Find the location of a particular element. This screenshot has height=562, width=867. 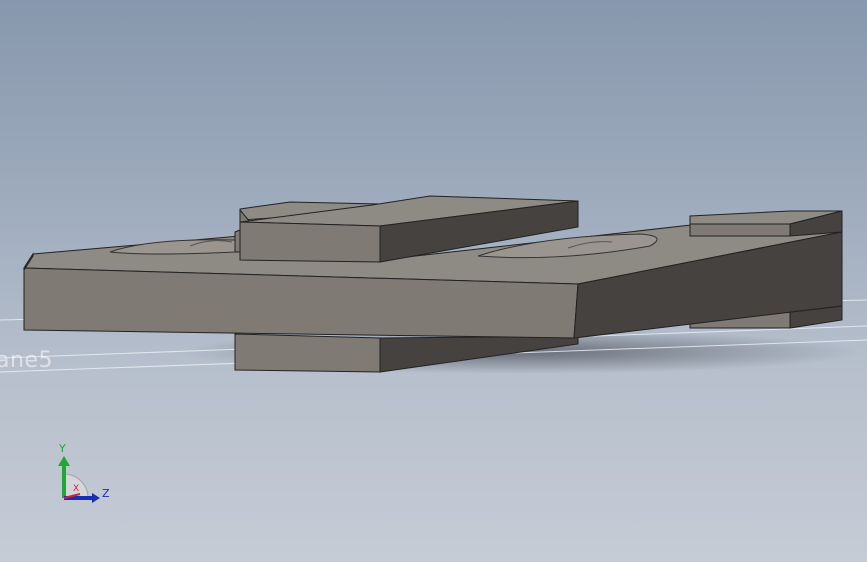

z-axis-arrowhead is located at coordinates (96, 498).